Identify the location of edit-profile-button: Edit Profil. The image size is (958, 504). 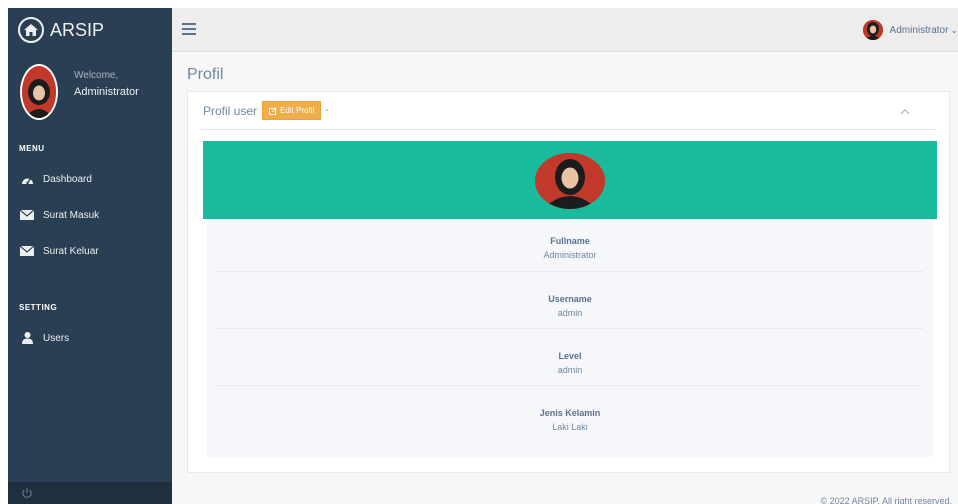
(292, 110).